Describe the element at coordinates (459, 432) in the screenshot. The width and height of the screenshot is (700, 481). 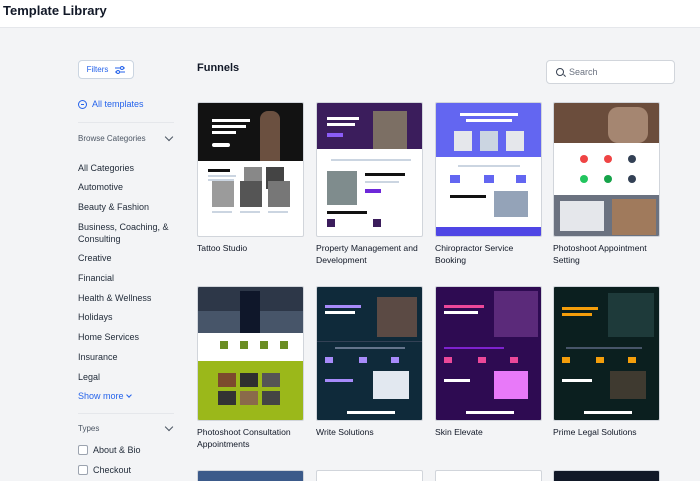
I see `template-name: Skin Elevate` at that location.